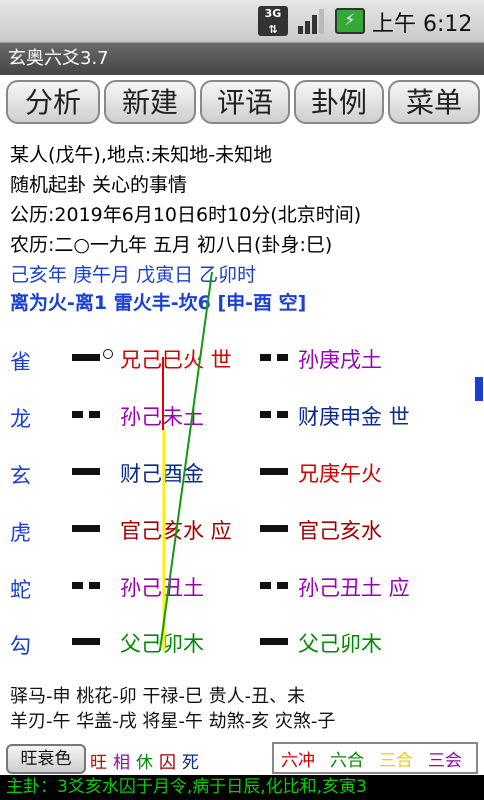 The width and height of the screenshot is (484, 800). I want to click on network-label: 3G, so click(273, 13).